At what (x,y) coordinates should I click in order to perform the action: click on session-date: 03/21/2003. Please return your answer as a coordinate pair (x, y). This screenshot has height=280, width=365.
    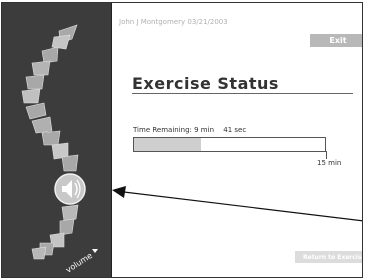
    Looking at the image, I should click on (207, 22).